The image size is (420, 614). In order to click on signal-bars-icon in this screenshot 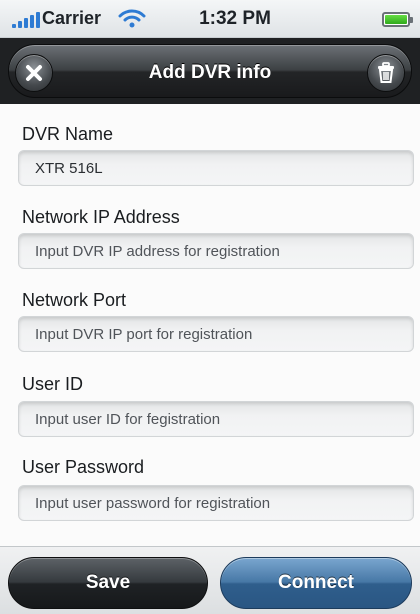, I will do `click(27, 20)`.